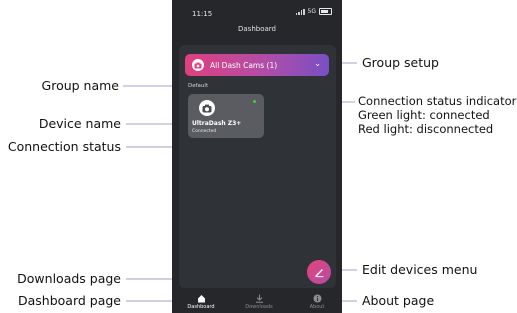 This screenshot has width=517, height=313. What do you see at coordinates (69, 300) in the screenshot?
I see `annotation-dashboard-page: Dashboard page` at bounding box center [69, 300].